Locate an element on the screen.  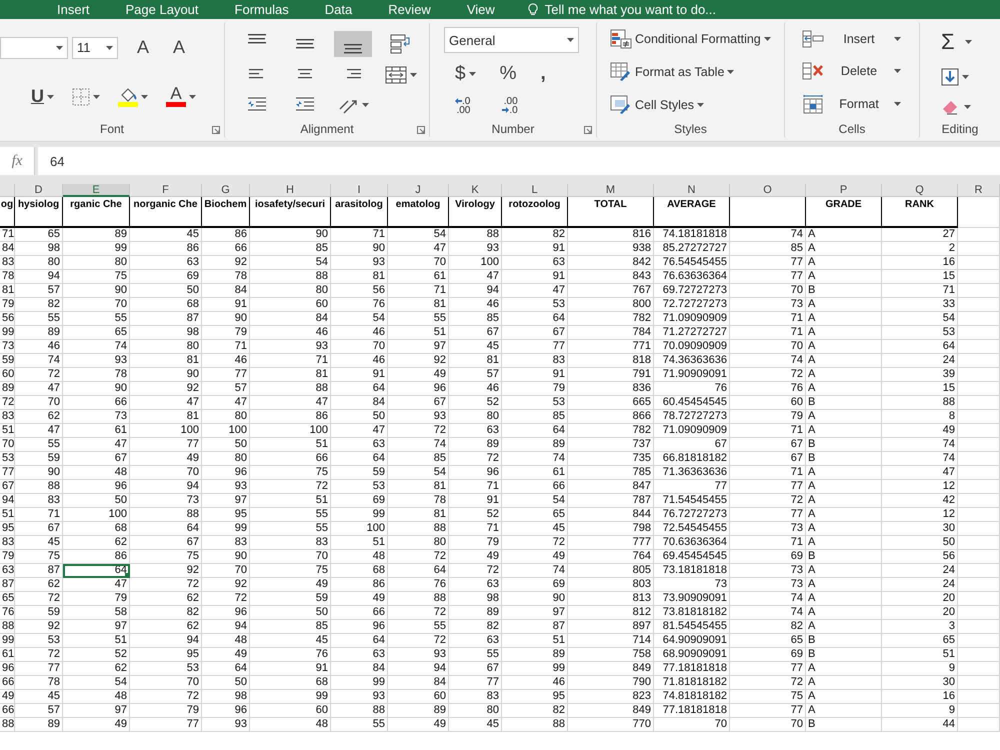
column-letter: I is located at coordinates (359, 190).